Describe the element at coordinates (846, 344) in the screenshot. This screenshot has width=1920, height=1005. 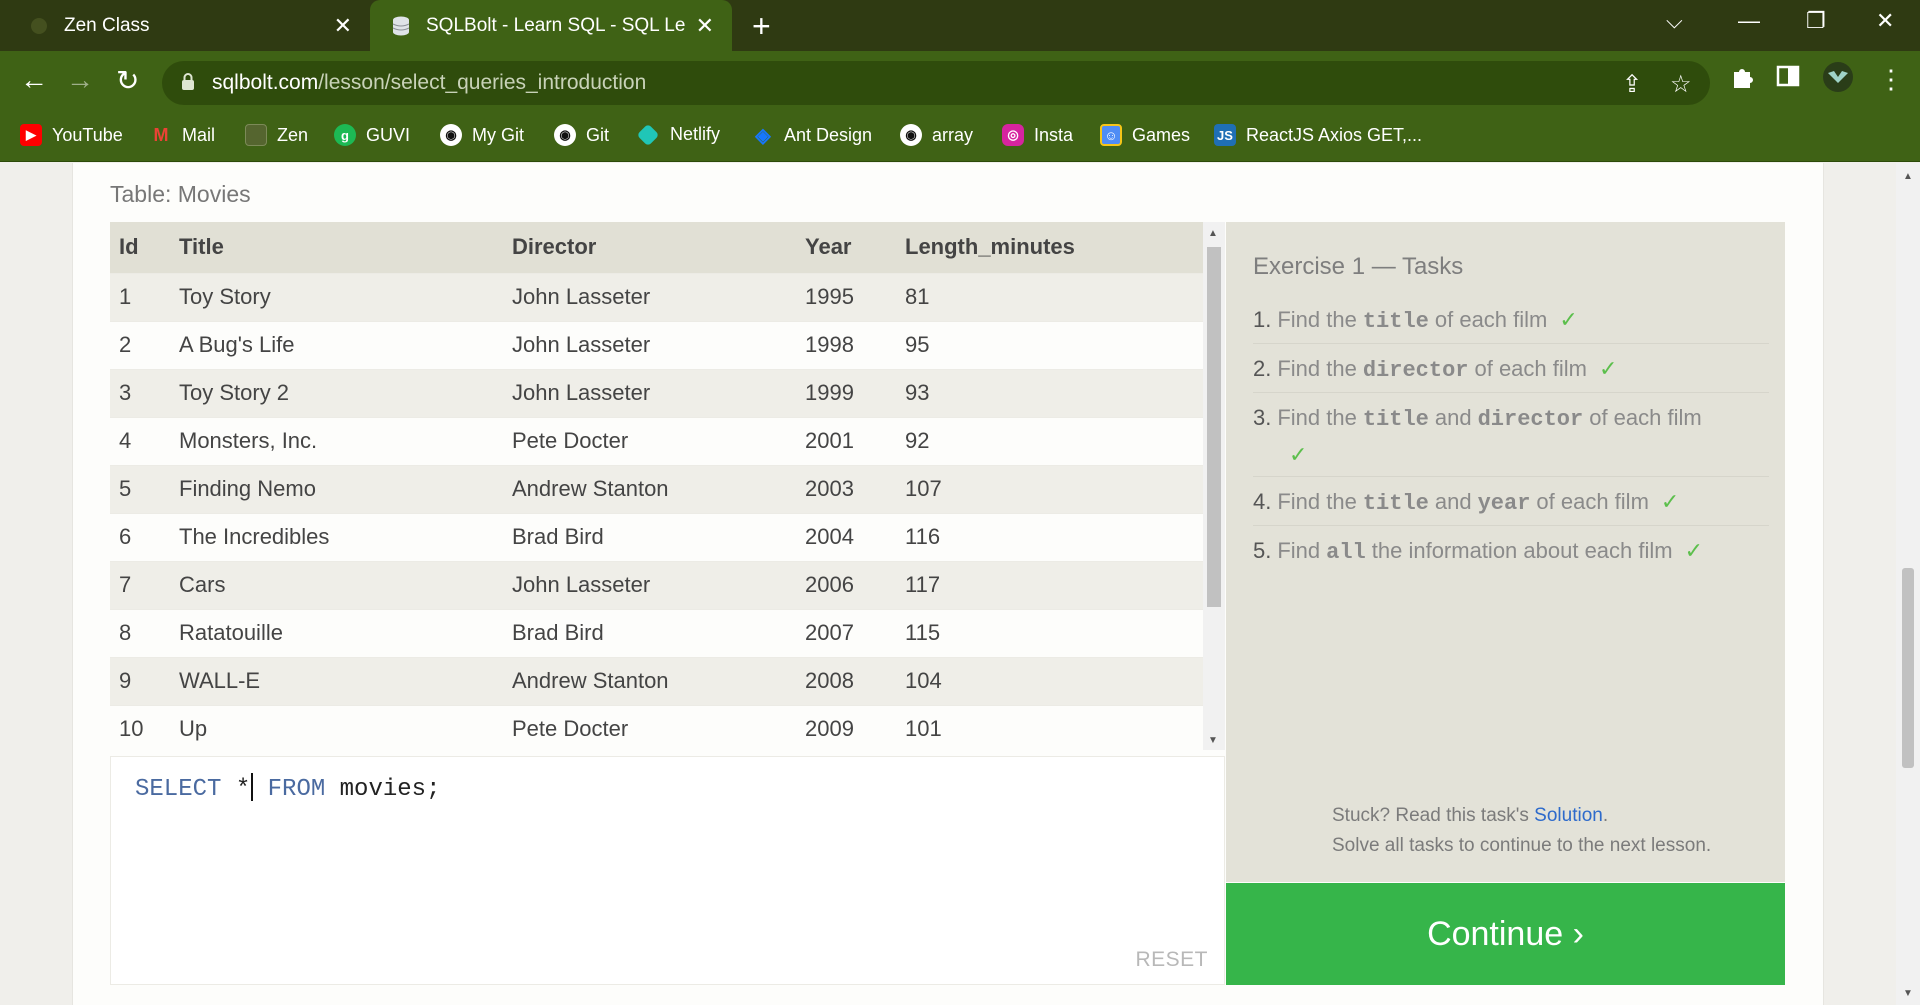
I see `cell-year: 1998` at that location.